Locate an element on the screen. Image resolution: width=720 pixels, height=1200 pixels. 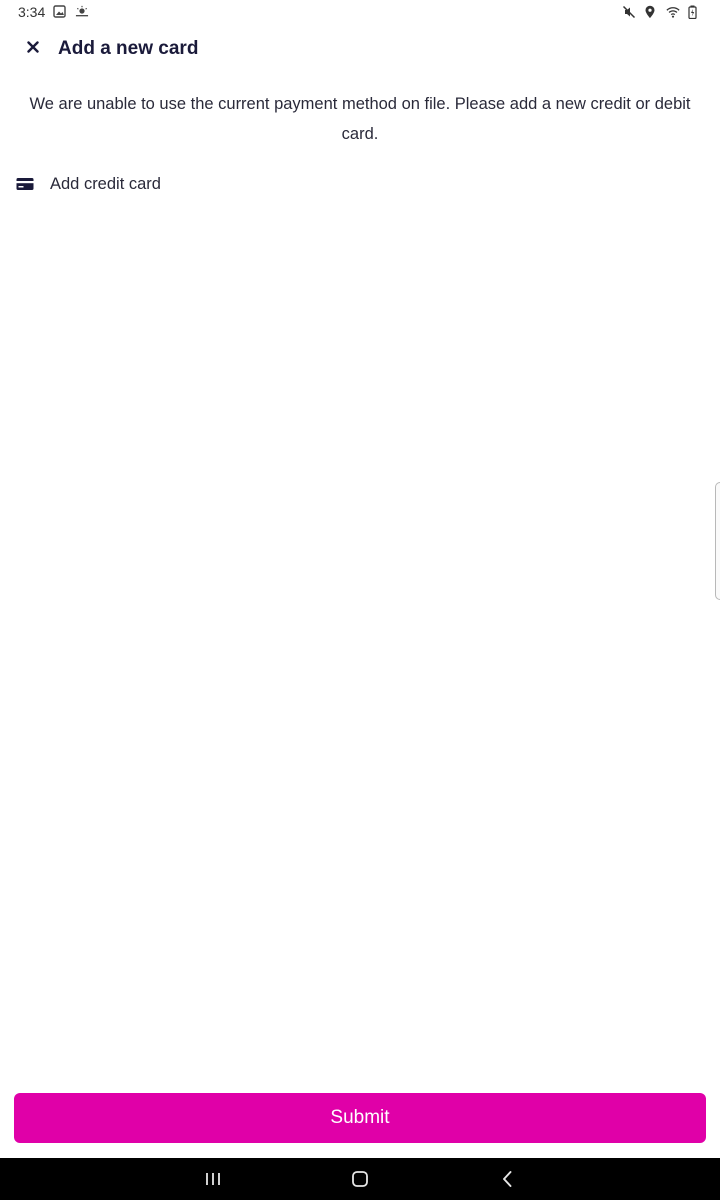
navigation-bar is located at coordinates (360, 1179).